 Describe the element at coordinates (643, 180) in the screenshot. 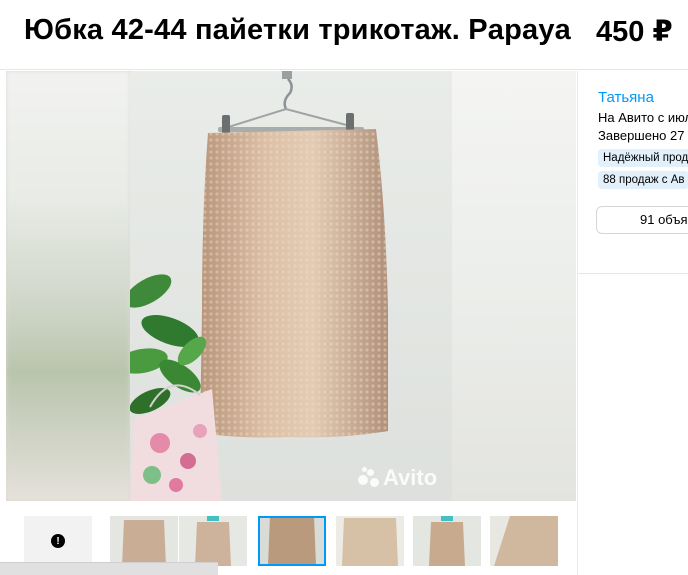

I see `sales-count-badge: 88 продаж с Ав` at that location.